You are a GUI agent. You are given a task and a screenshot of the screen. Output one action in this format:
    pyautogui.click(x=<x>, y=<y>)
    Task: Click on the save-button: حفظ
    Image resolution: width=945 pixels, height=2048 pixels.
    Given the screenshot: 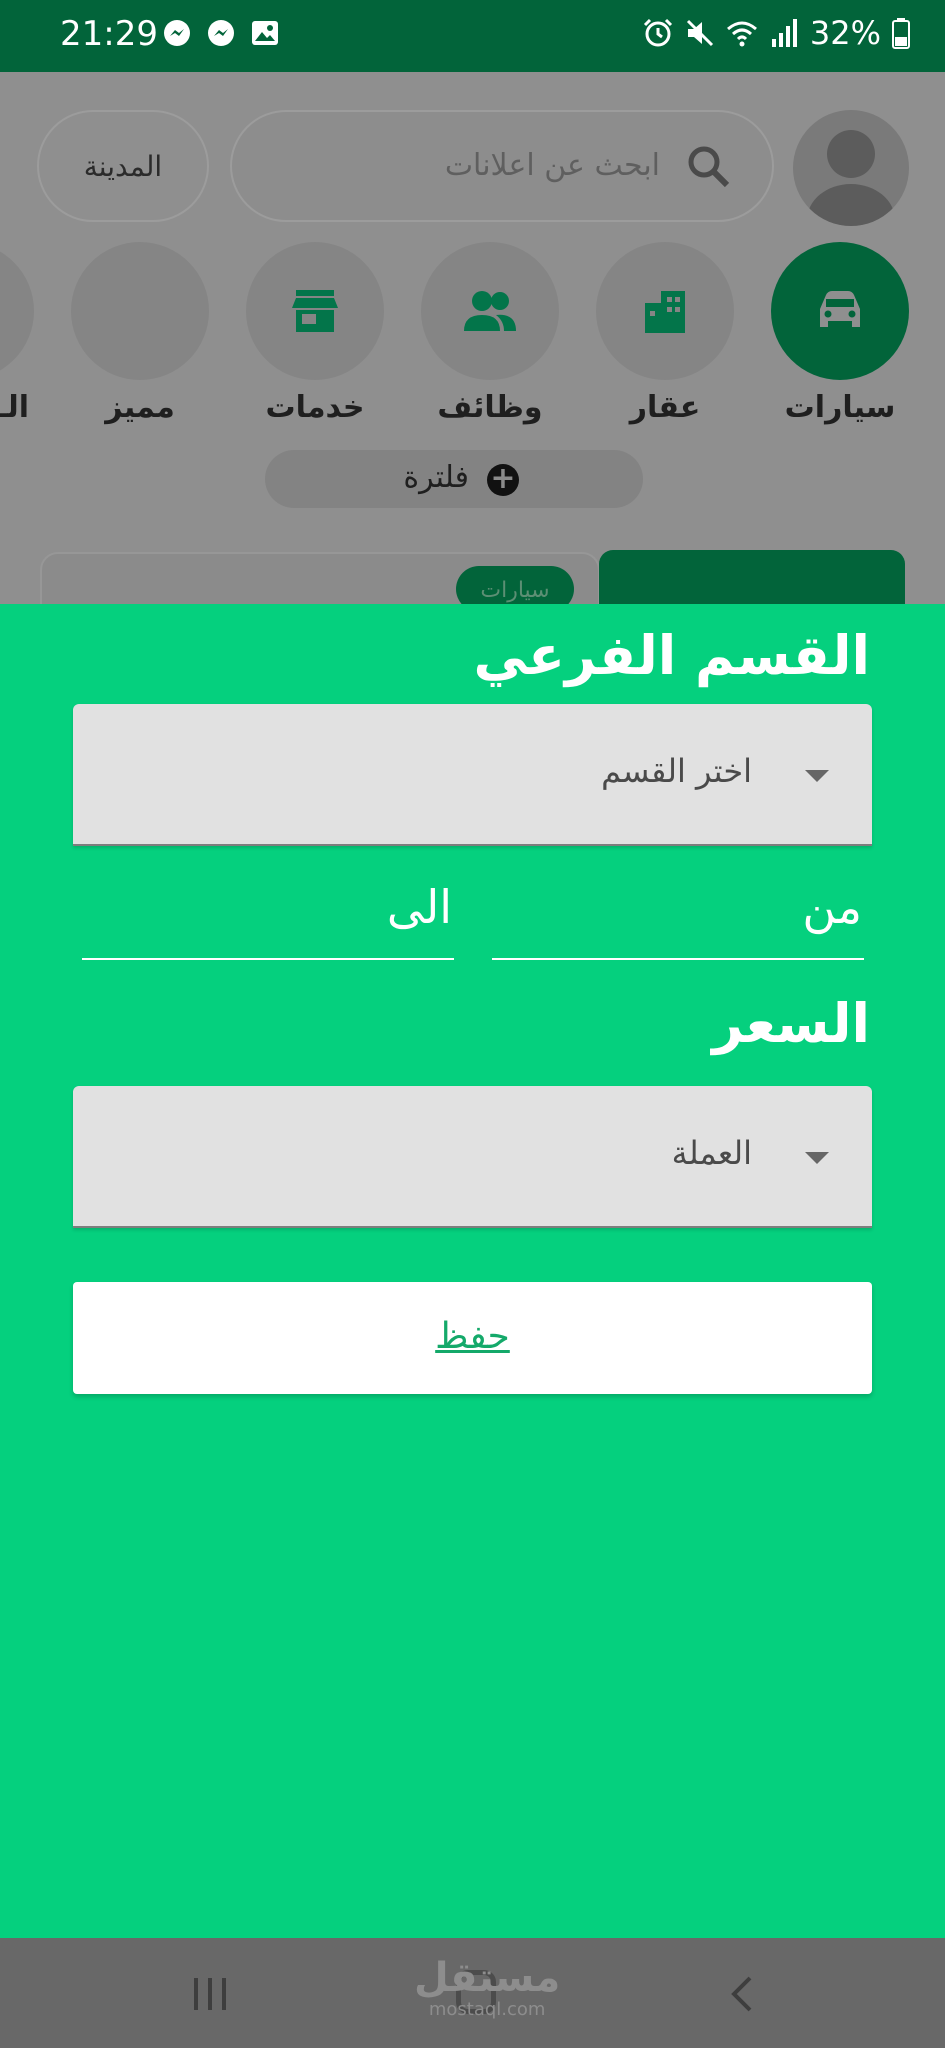 What is the action you would take?
    pyautogui.click(x=472, y=1338)
    